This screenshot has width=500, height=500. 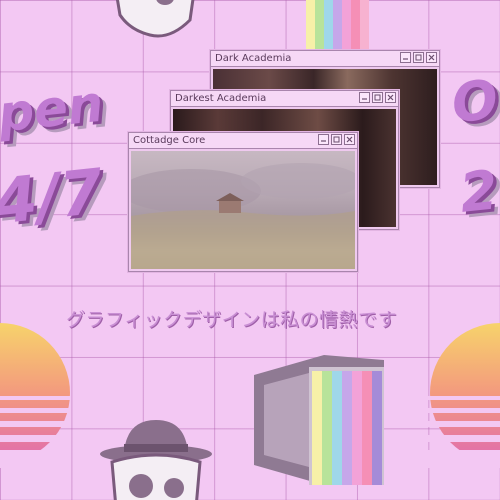 I want to click on crt-monitor-decoration, so click(x=319, y=420).